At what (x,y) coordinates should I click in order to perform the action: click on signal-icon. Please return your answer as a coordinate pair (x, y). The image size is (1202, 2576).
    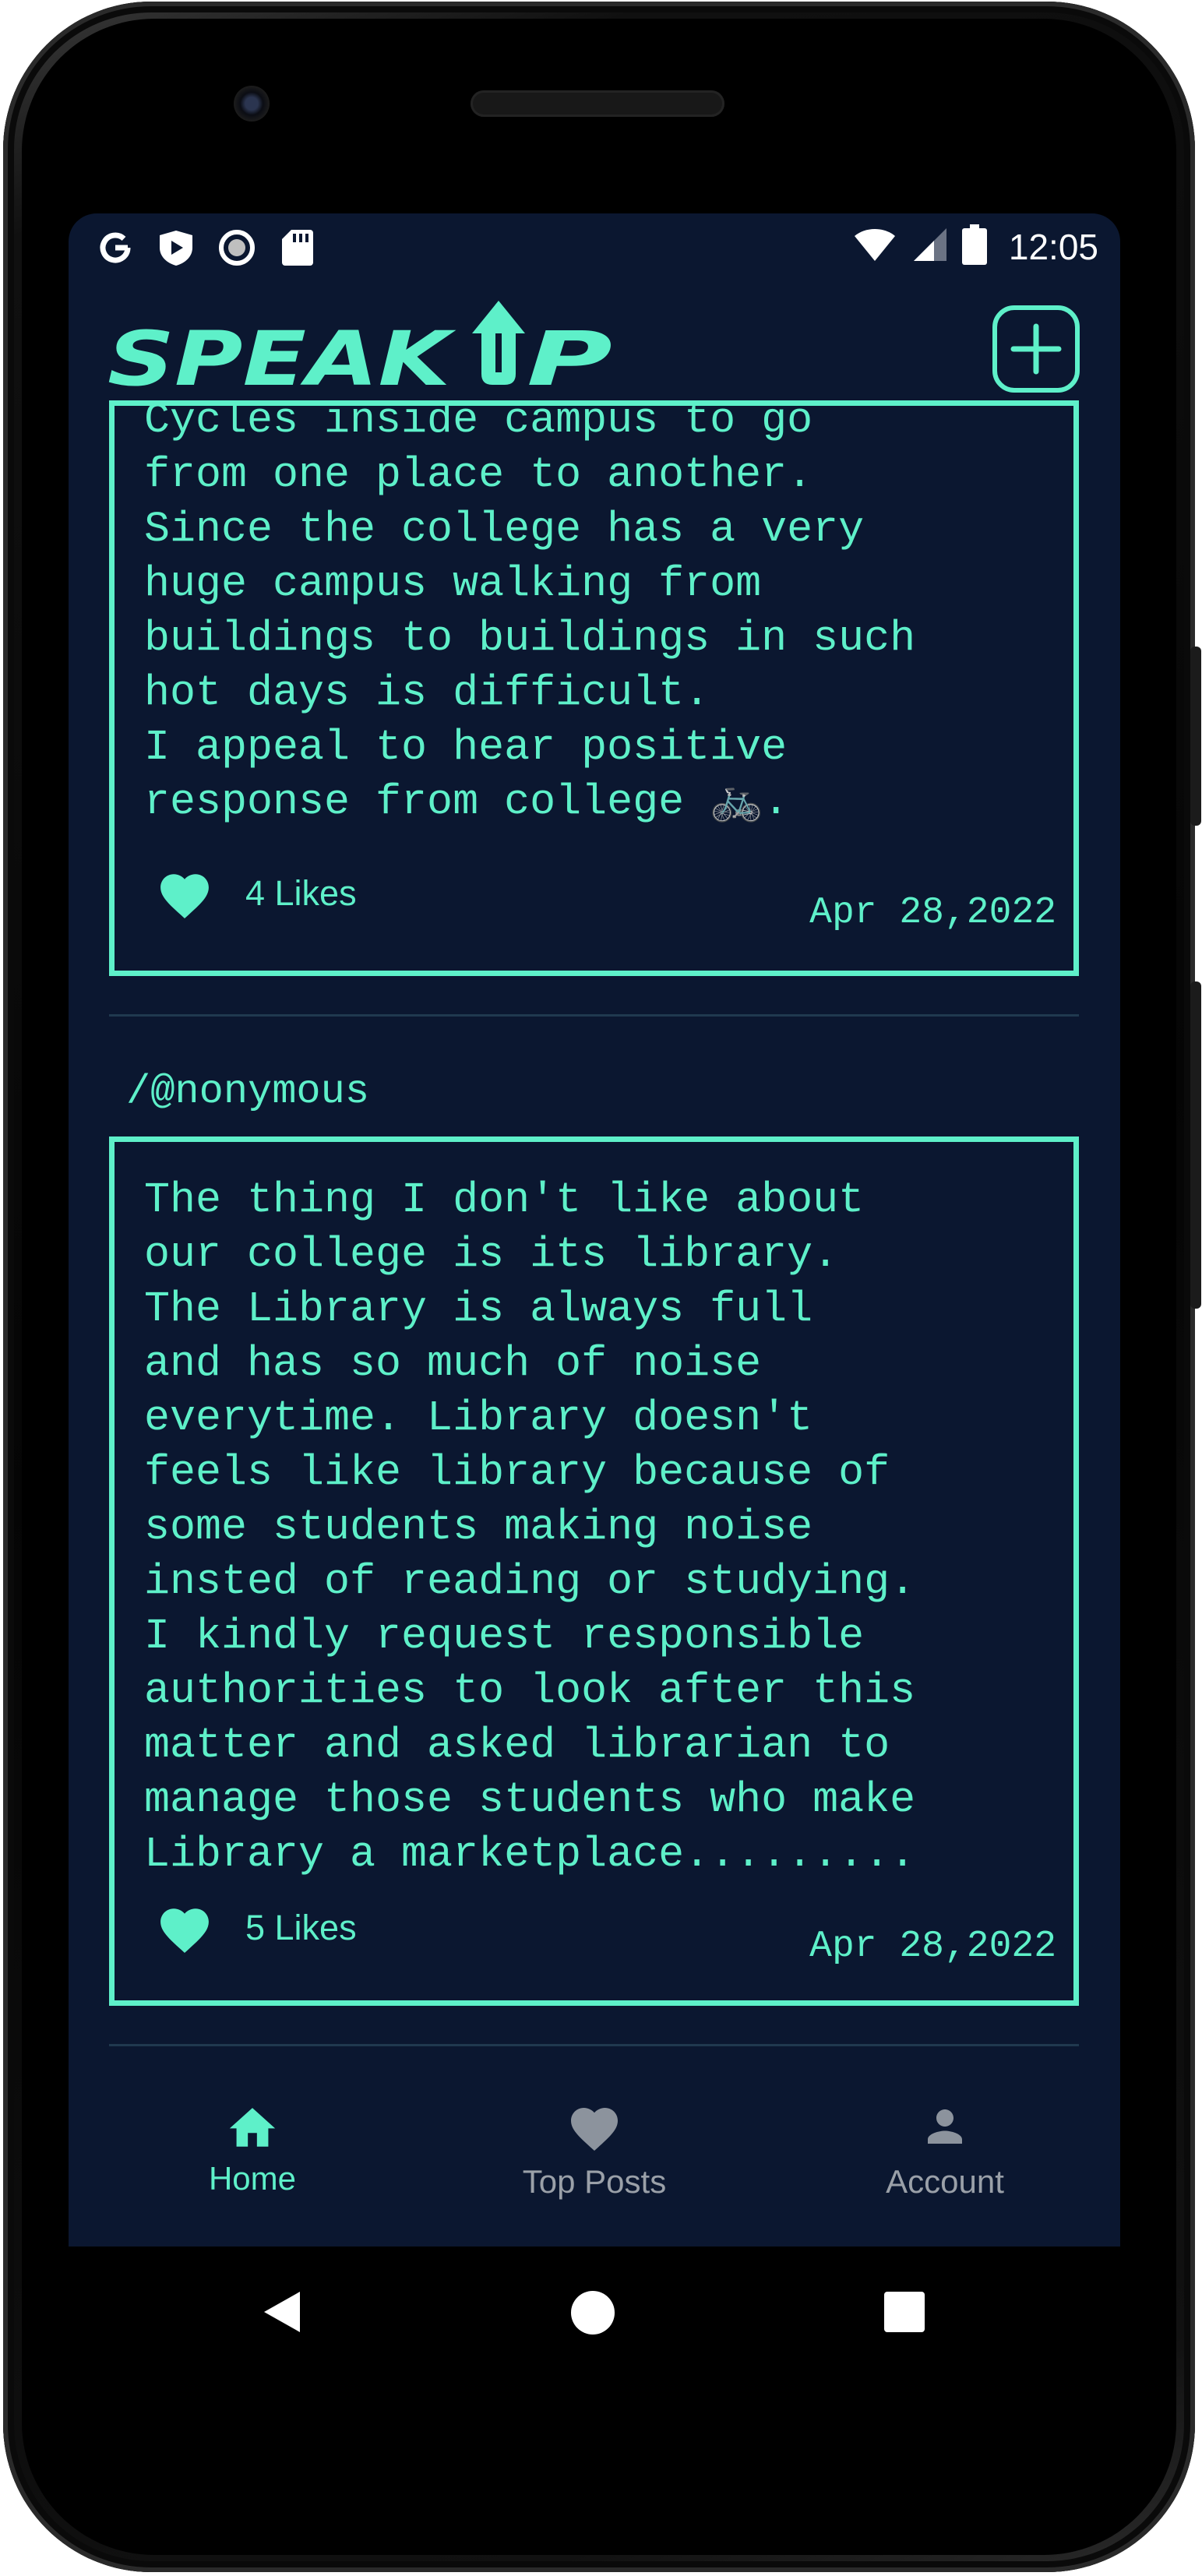
    Looking at the image, I should click on (929, 246).